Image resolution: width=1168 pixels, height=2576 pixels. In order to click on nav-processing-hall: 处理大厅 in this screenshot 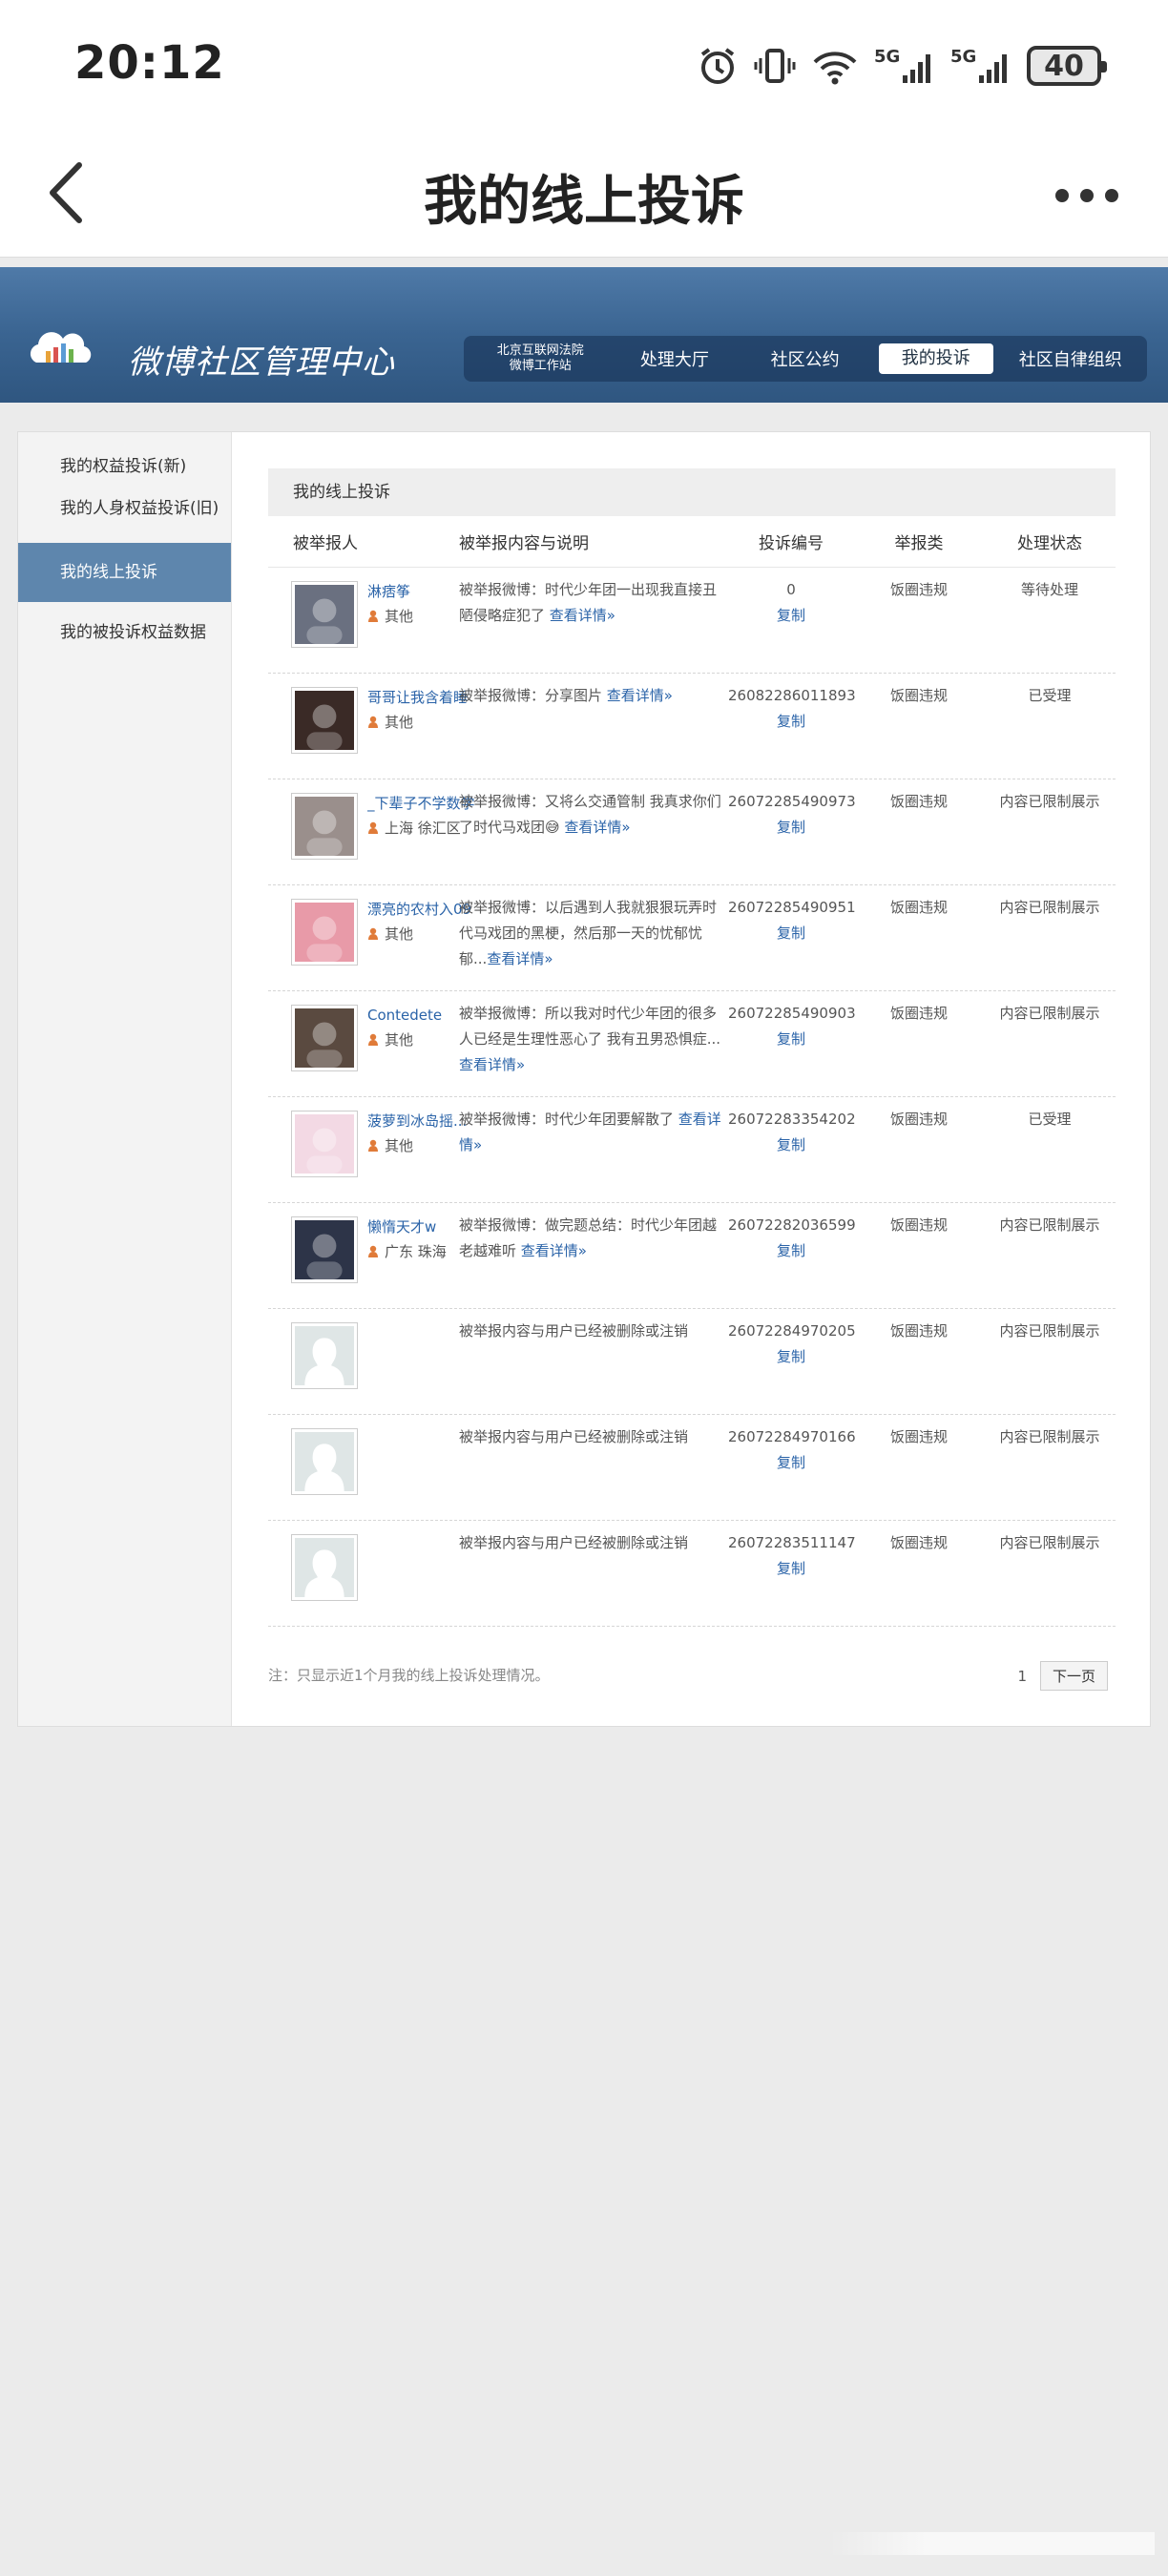, I will do `click(674, 358)`.